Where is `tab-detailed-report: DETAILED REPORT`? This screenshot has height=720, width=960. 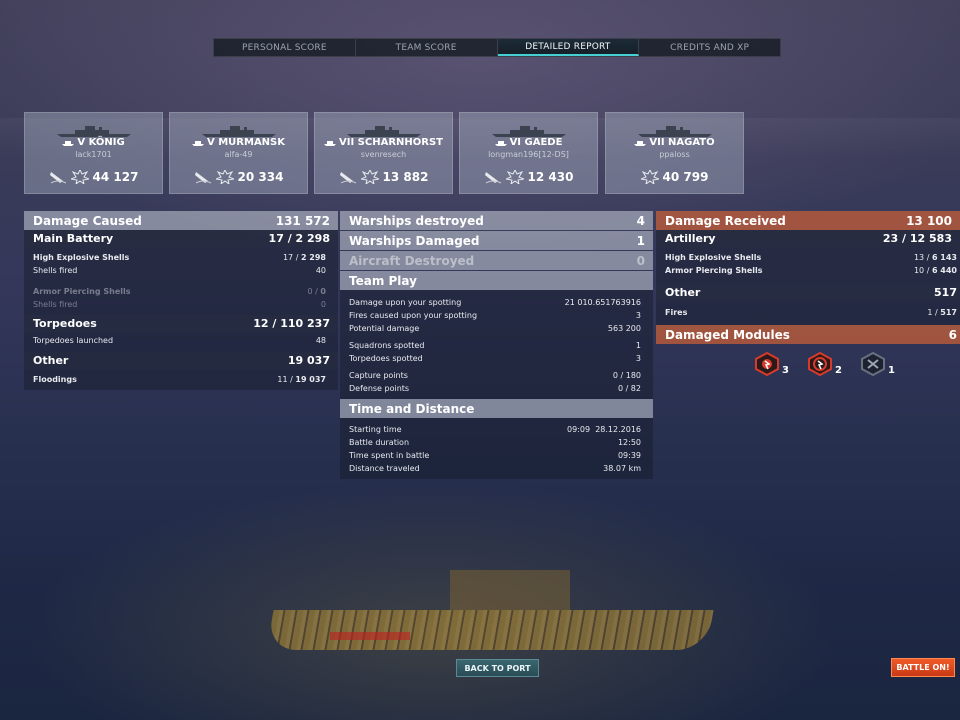 tab-detailed-report: DETAILED REPORT is located at coordinates (568, 47).